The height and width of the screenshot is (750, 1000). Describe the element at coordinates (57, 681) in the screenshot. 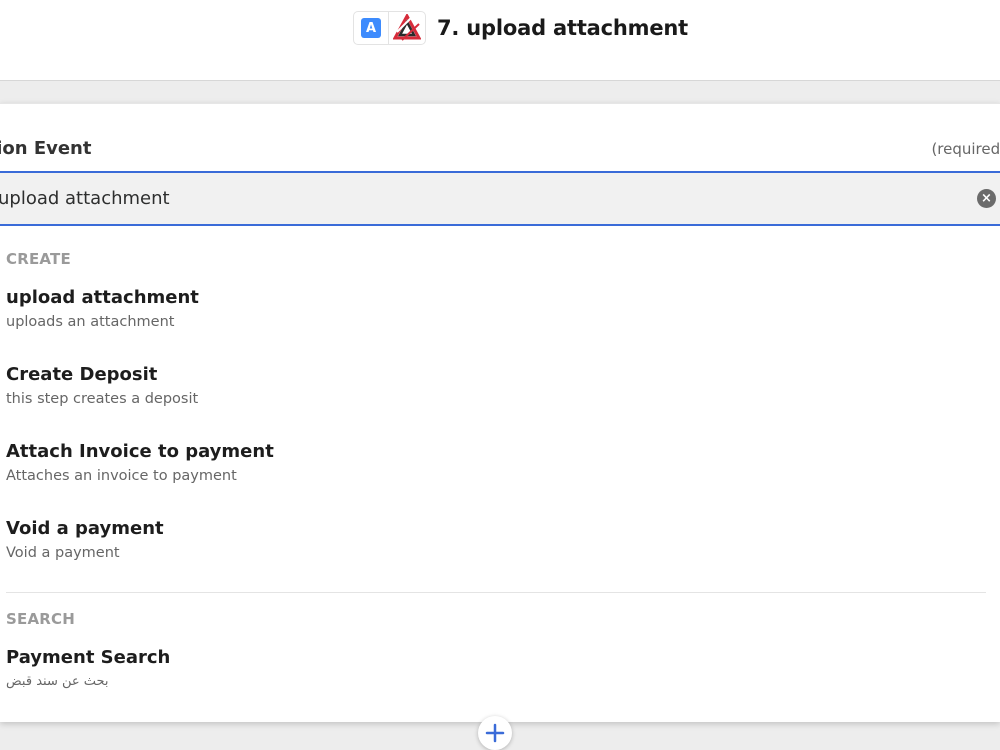

I see `option-desc: بحث عن سند قبض` at that location.